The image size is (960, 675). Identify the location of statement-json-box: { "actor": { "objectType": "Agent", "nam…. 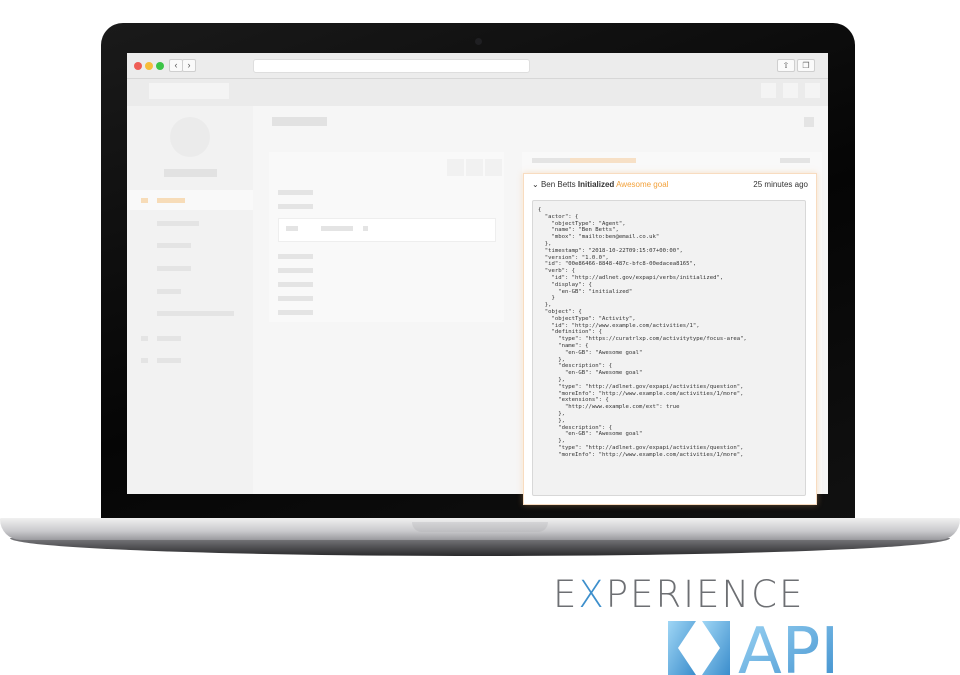
(669, 348).